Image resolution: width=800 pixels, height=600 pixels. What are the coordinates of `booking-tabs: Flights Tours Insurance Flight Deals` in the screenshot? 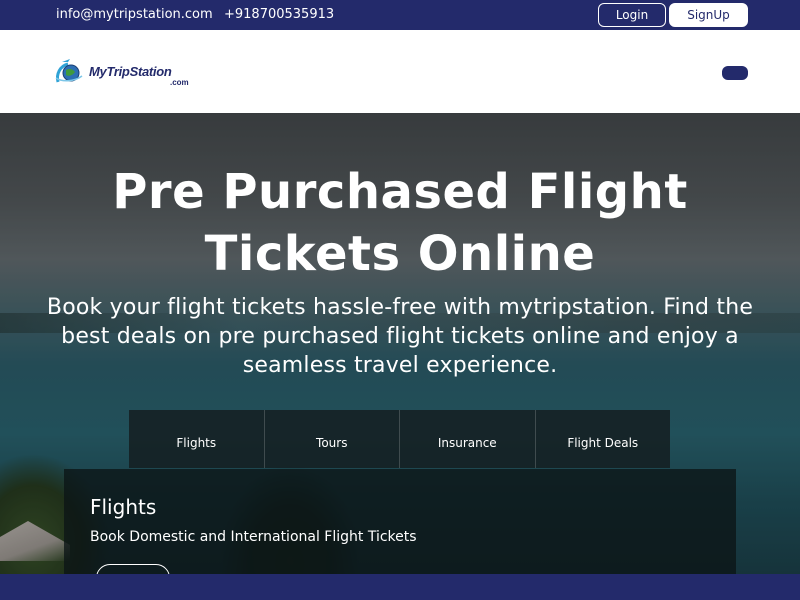 It's located at (399, 439).